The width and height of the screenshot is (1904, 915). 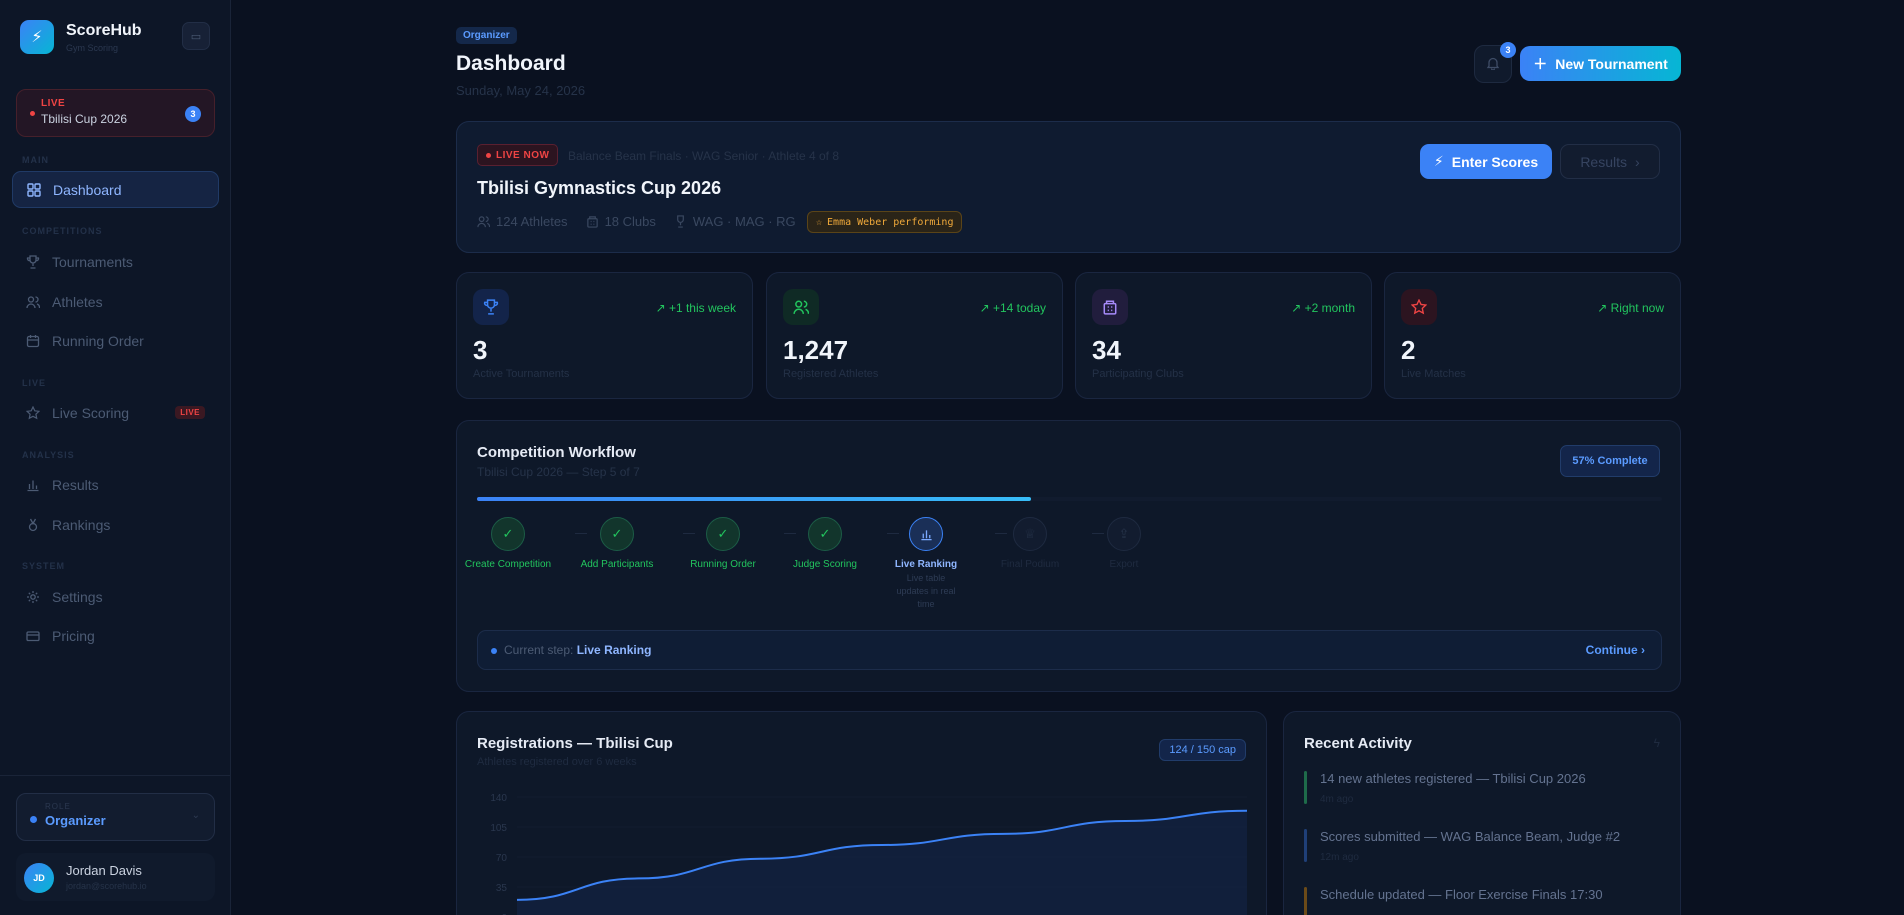 I want to click on workflow-step-judge-scoring: ✓ Judge Scoring, so click(x=825, y=543).